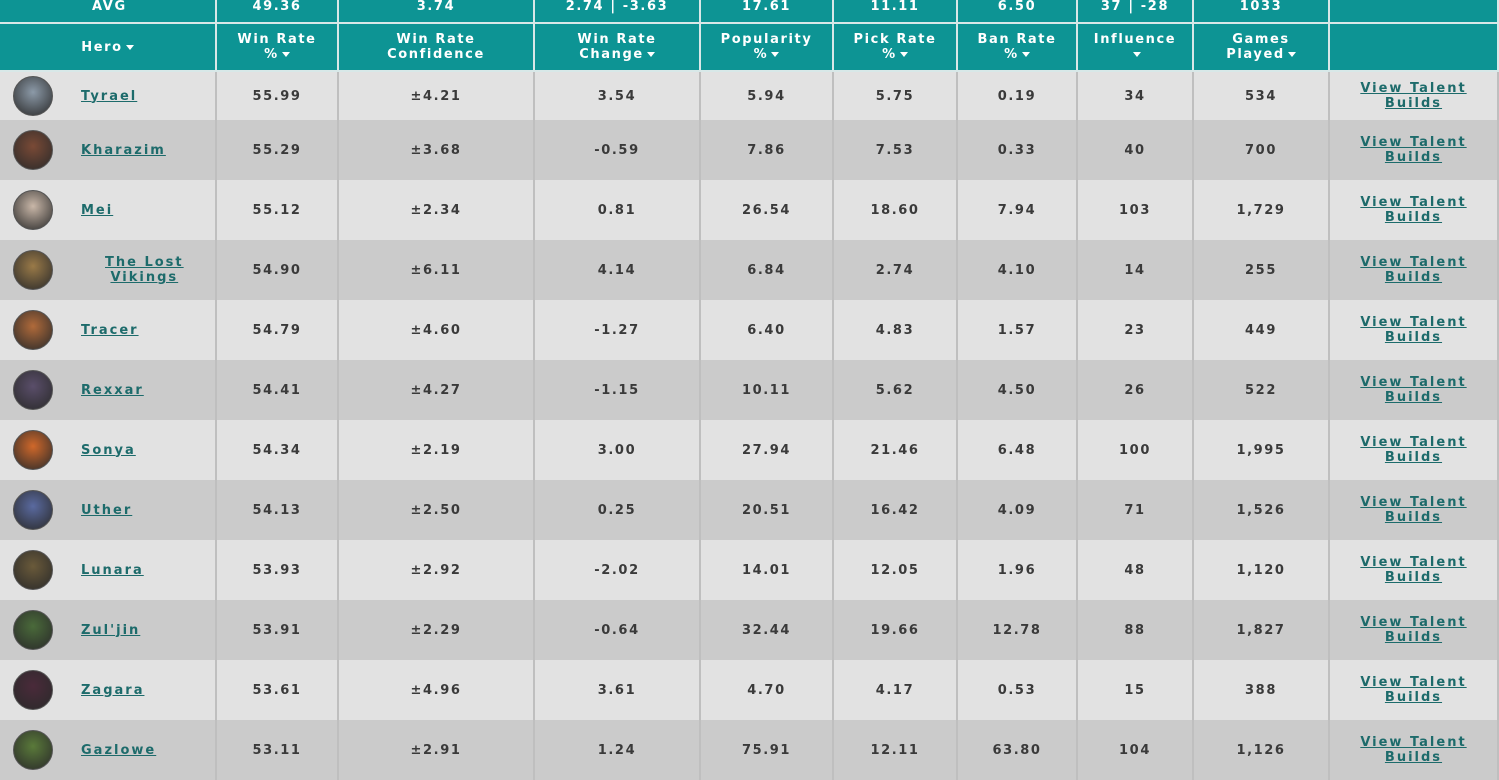  Describe the element at coordinates (896, 750) in the screenshot. I see `pick-rate-cell: 12.11` at that location.